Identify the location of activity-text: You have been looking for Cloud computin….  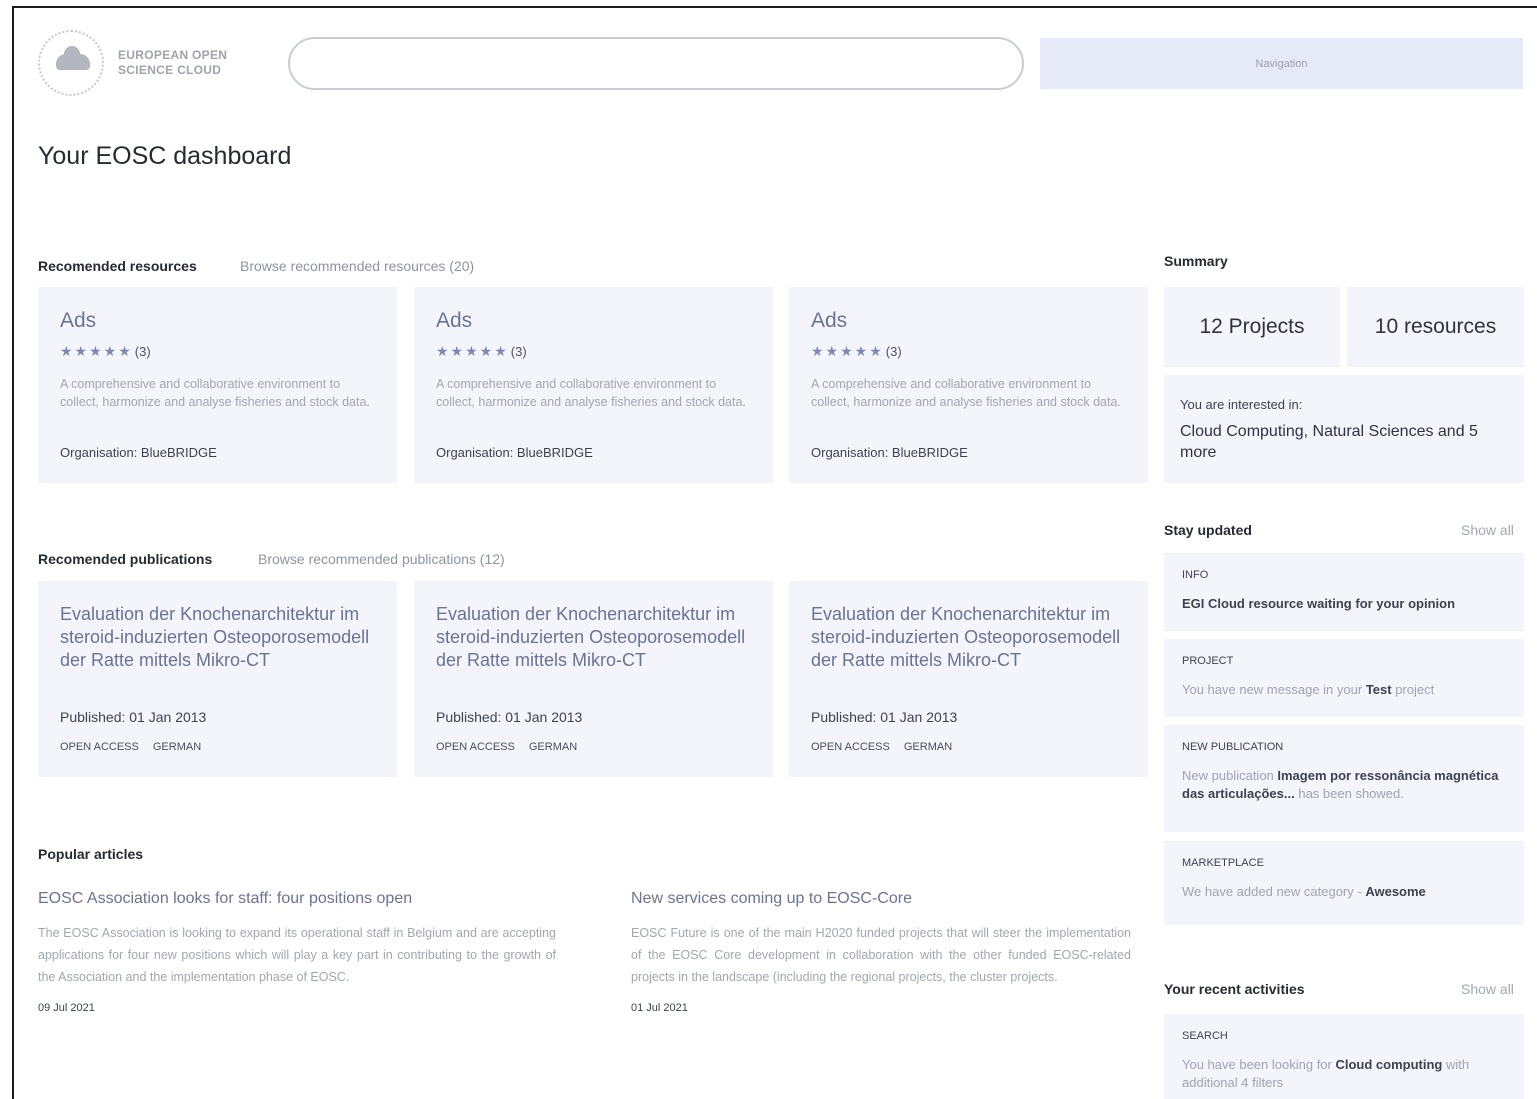
(1326, 1073).